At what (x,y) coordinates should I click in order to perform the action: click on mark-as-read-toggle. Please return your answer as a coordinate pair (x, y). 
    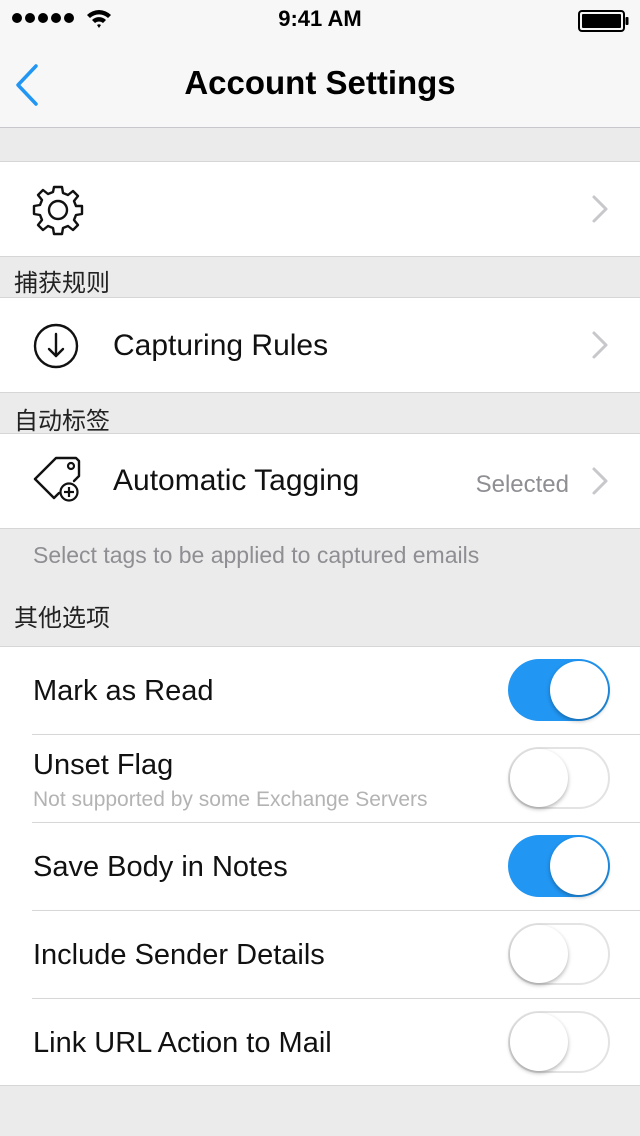
    Looking at the image, I should click on (559, 690).